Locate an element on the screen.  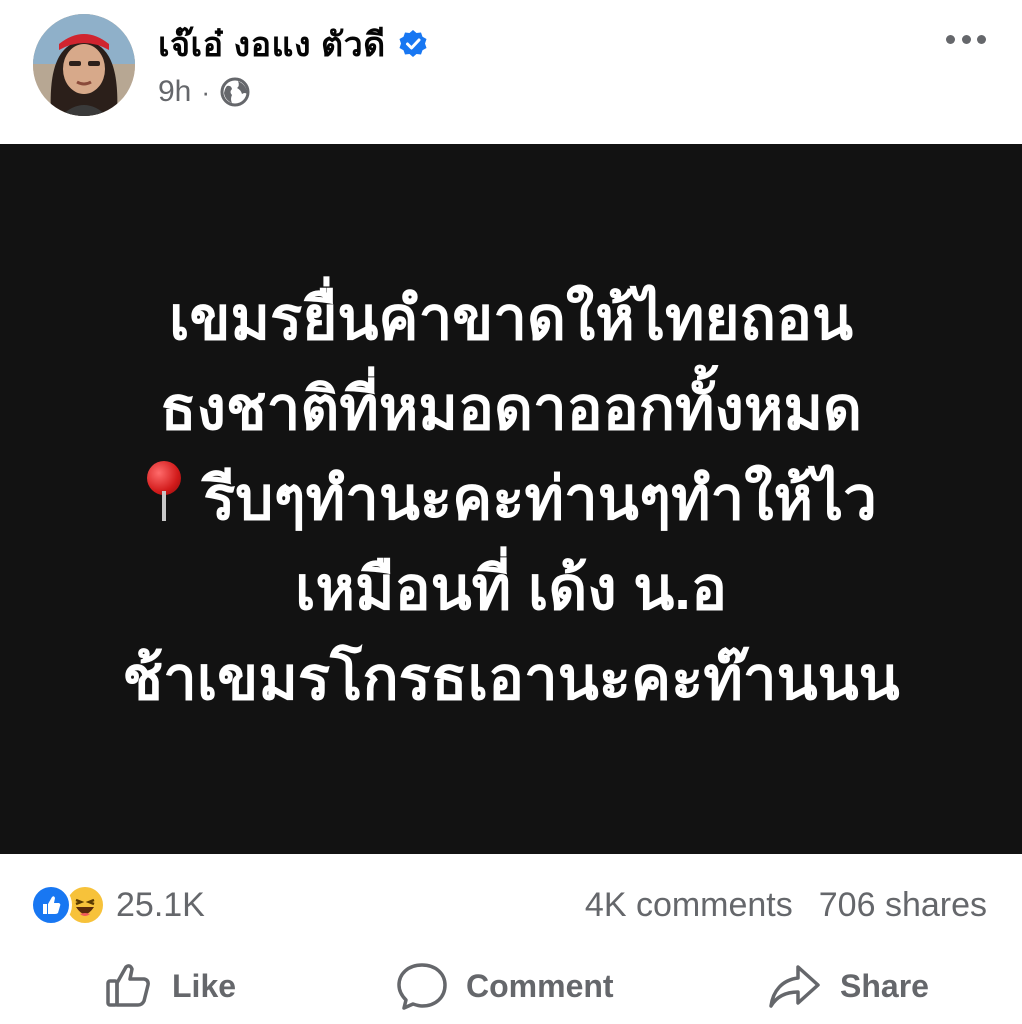
post-action-bar: Like Comment Share is located at coordinates (511, 987).